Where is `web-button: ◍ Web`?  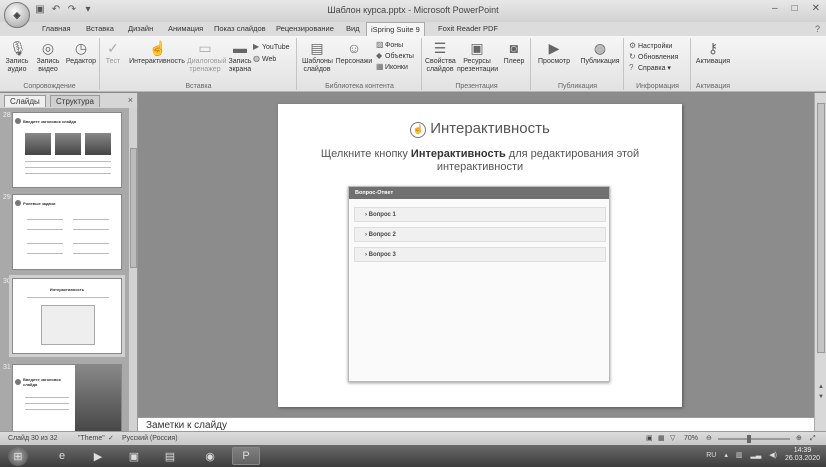 web-button: ◍ Web is located at coordinates (264, 59).